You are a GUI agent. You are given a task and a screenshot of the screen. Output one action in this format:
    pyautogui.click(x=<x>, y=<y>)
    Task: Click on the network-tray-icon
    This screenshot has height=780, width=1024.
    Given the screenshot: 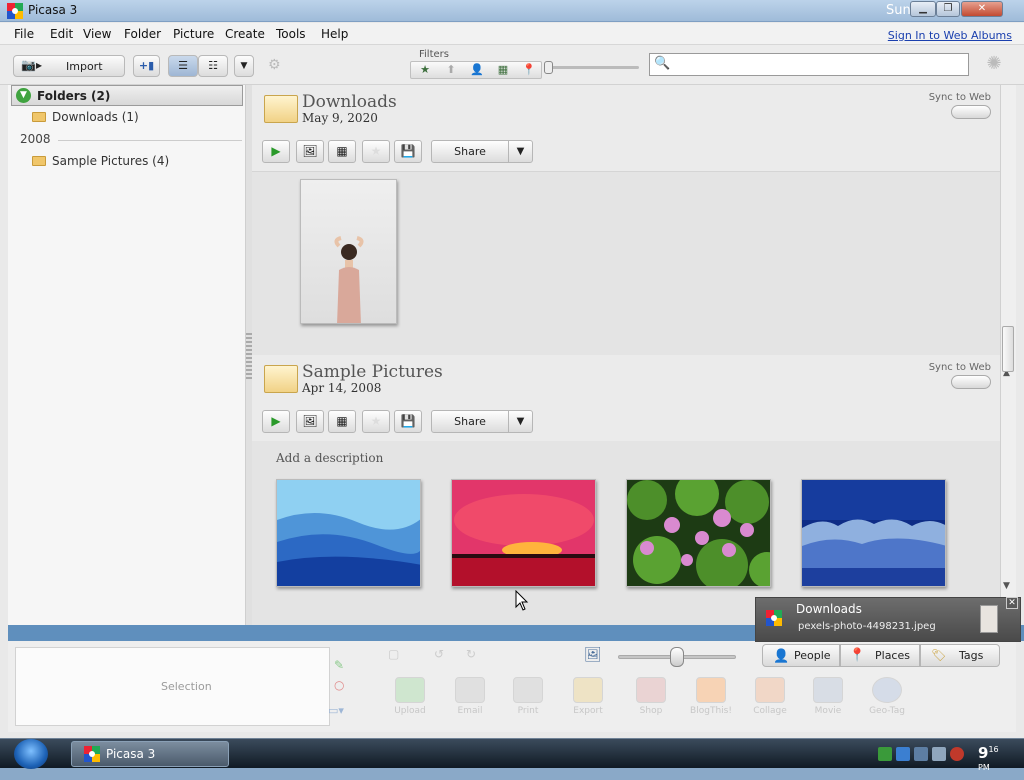 What is the action you would take?
    pyautogui.click(x=885, y=754)
    